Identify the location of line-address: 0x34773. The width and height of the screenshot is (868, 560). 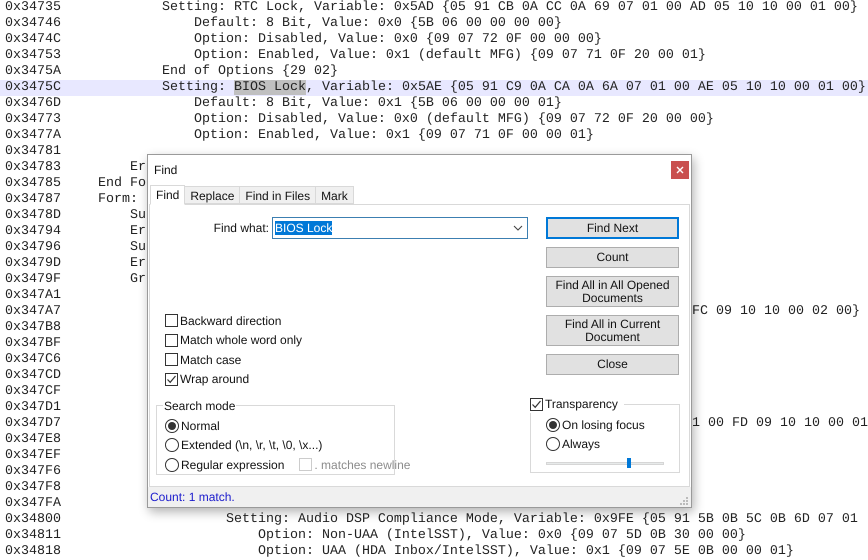
(33, 120).